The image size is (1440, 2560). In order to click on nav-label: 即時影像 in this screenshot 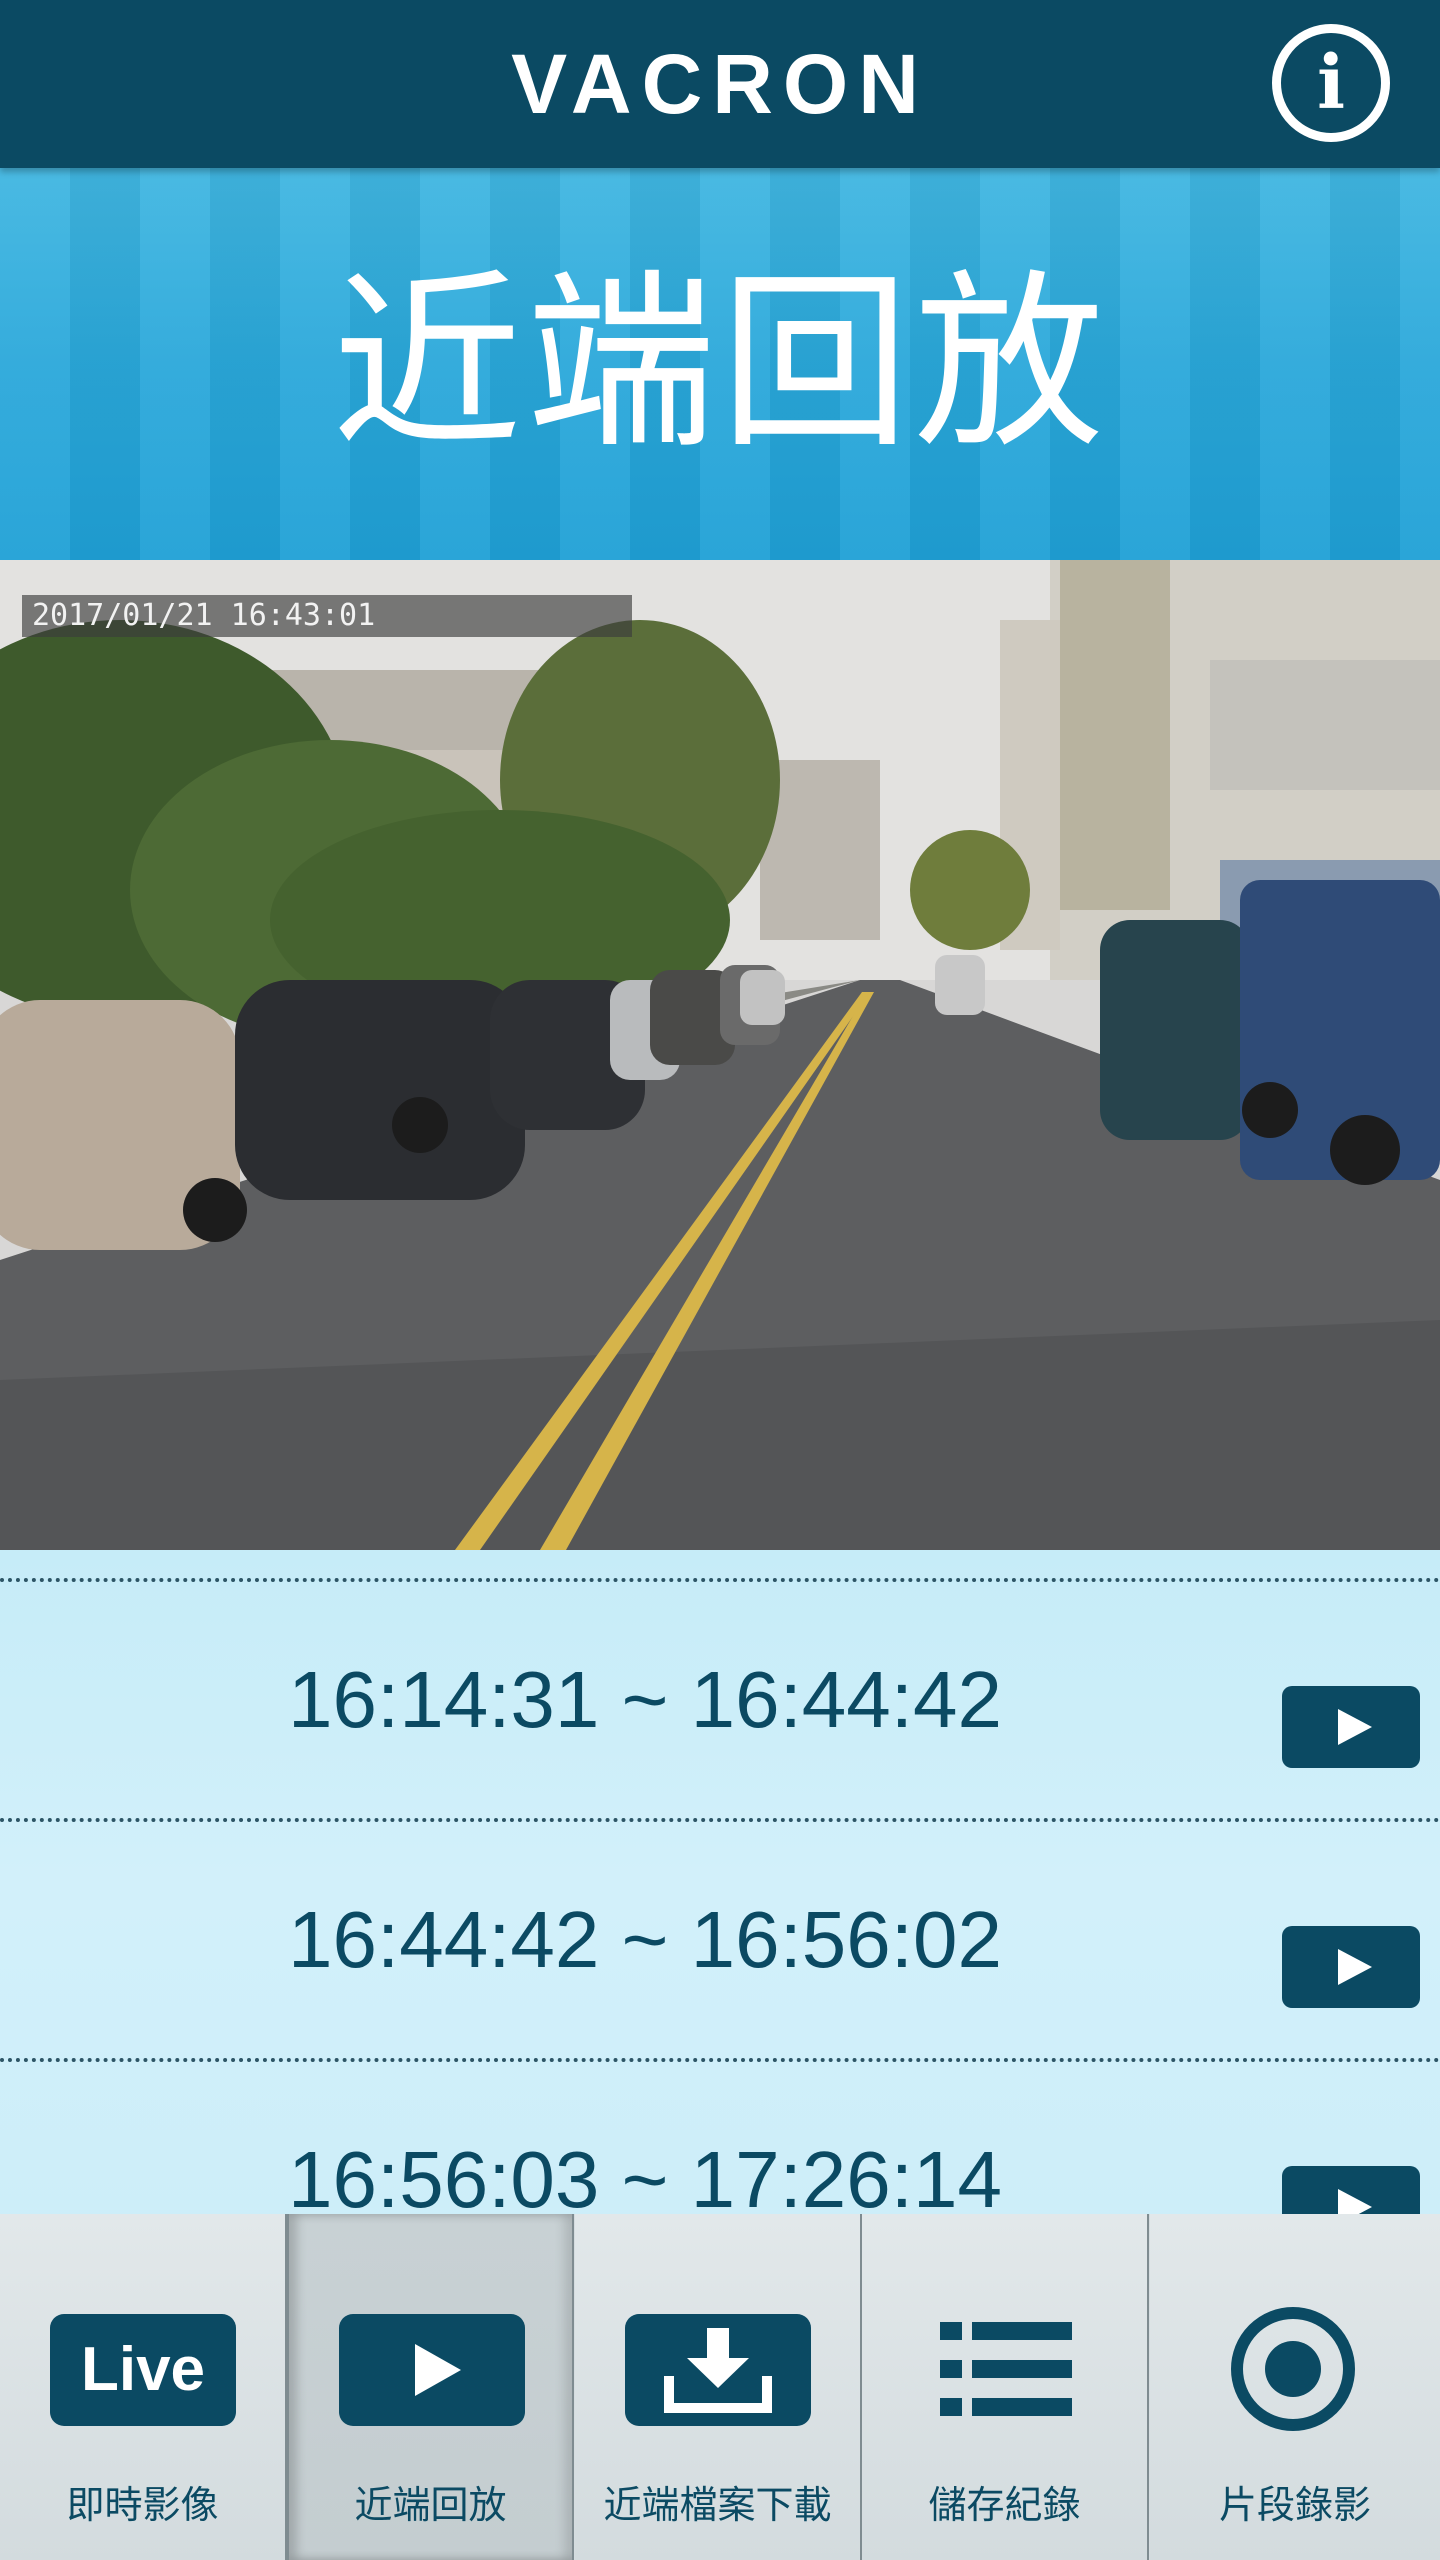, I will do `click(142, 2505)`.